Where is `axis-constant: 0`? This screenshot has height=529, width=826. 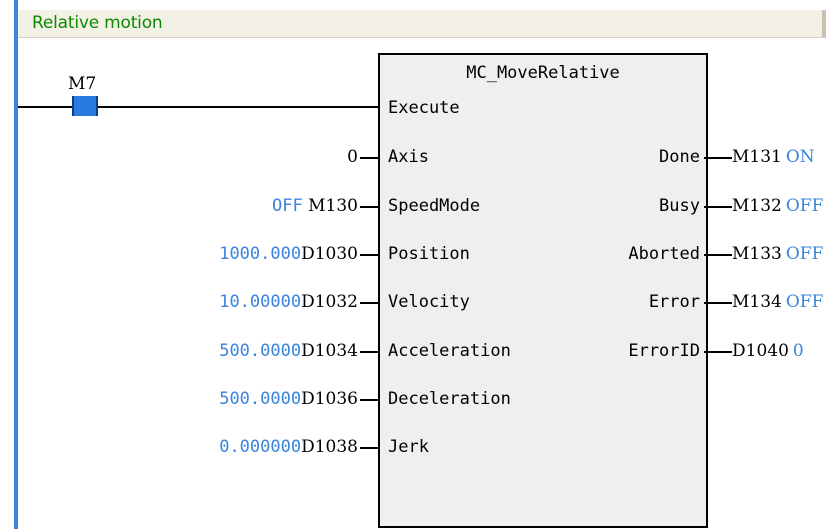
axis-constant: 0 is located at coordinates (352, 157).